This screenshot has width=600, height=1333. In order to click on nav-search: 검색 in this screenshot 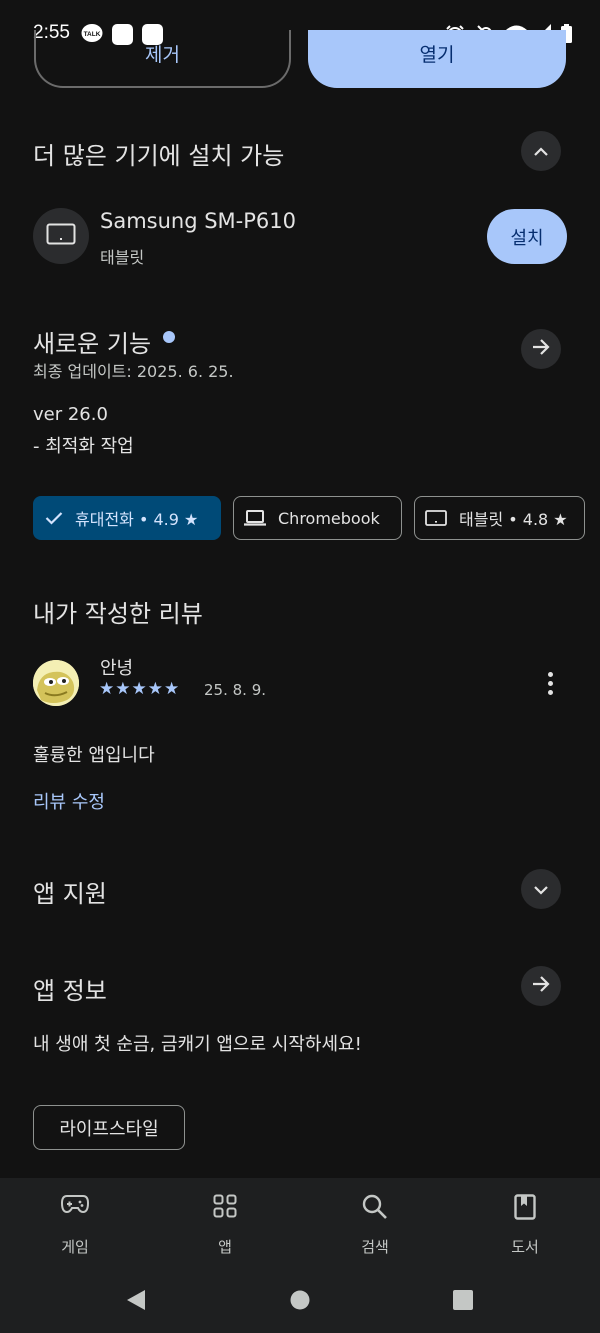, I will do `click(375, 1226)`.